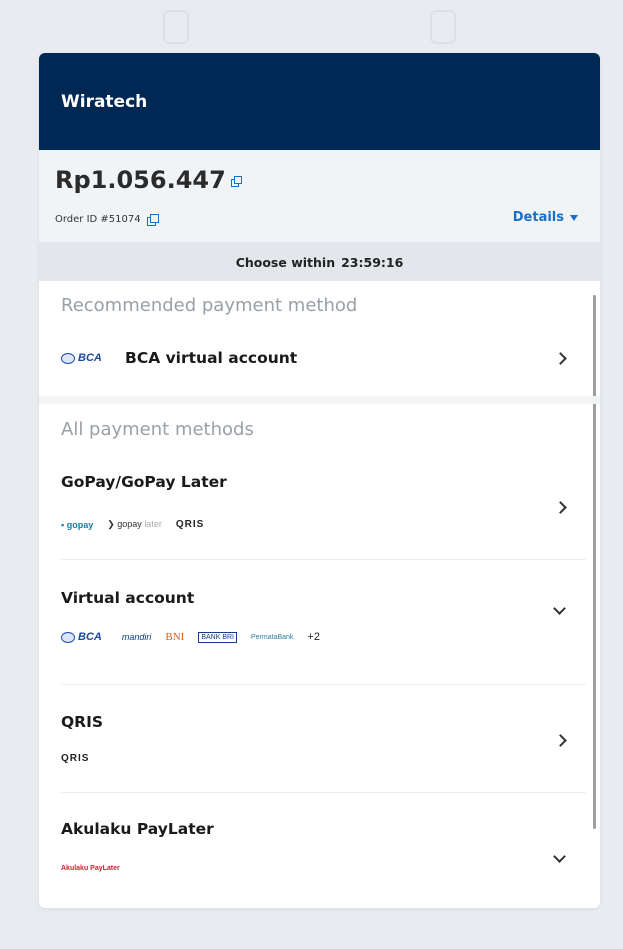 The height and width of the screenshot is (949, 623). What do you see at coordinates (144, 482) in the screenshot?
I see `method-title: GoPay/GoPay Later` at bounding box center [144, 482].